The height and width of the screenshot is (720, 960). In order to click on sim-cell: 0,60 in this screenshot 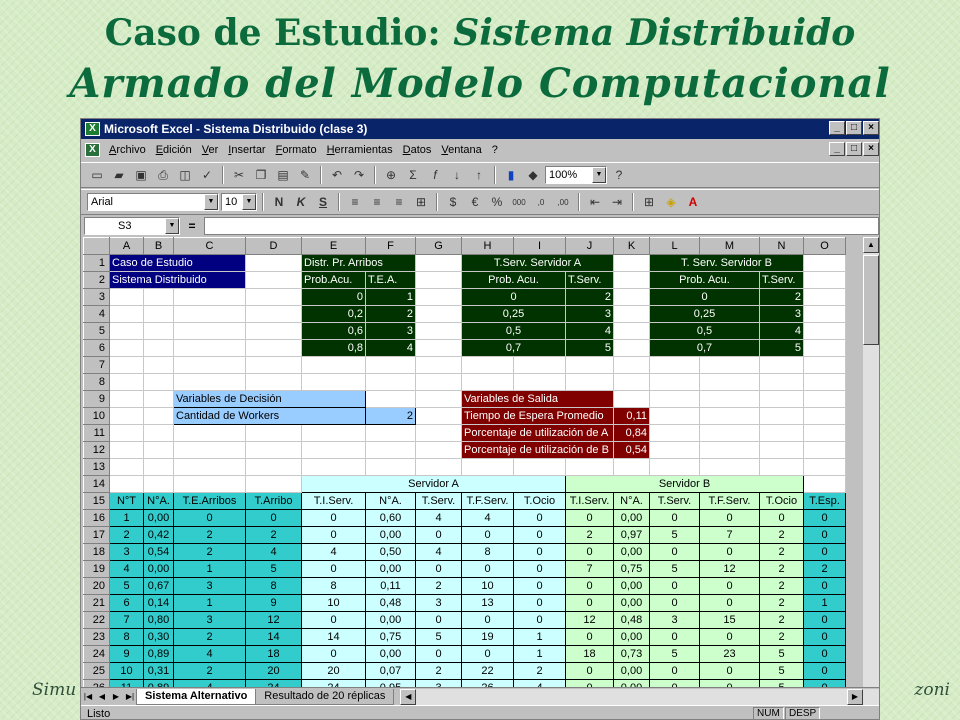, I will do `click(390, 518)`.